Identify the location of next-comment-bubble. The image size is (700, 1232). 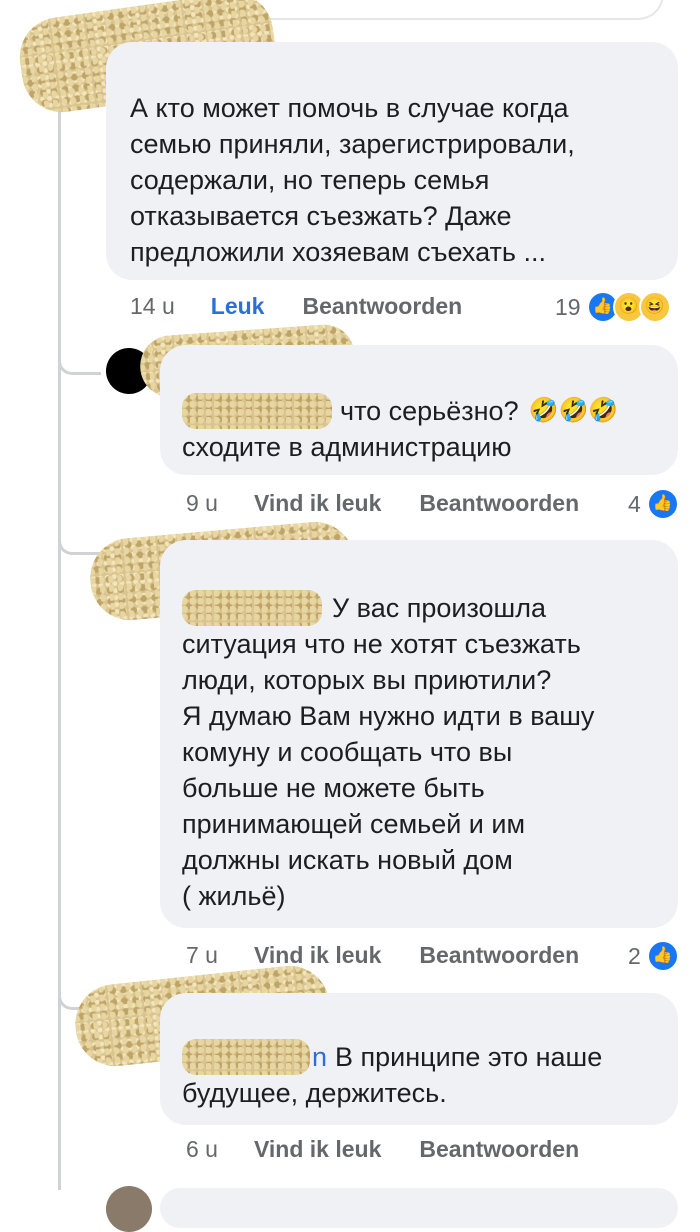
(419, 1208).